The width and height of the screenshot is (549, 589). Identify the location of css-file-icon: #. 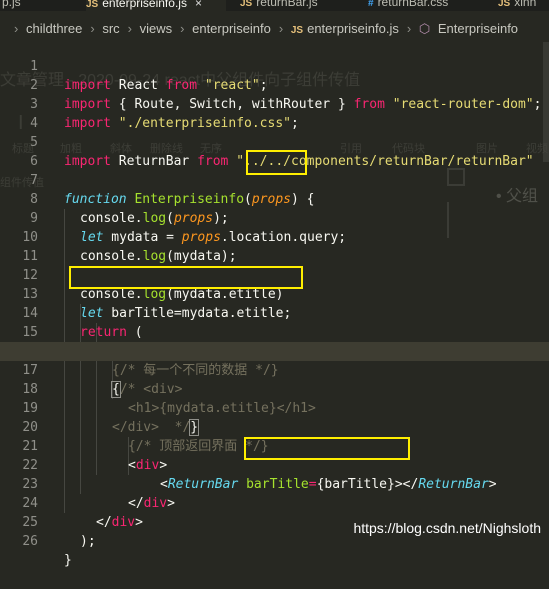
(371, 4).